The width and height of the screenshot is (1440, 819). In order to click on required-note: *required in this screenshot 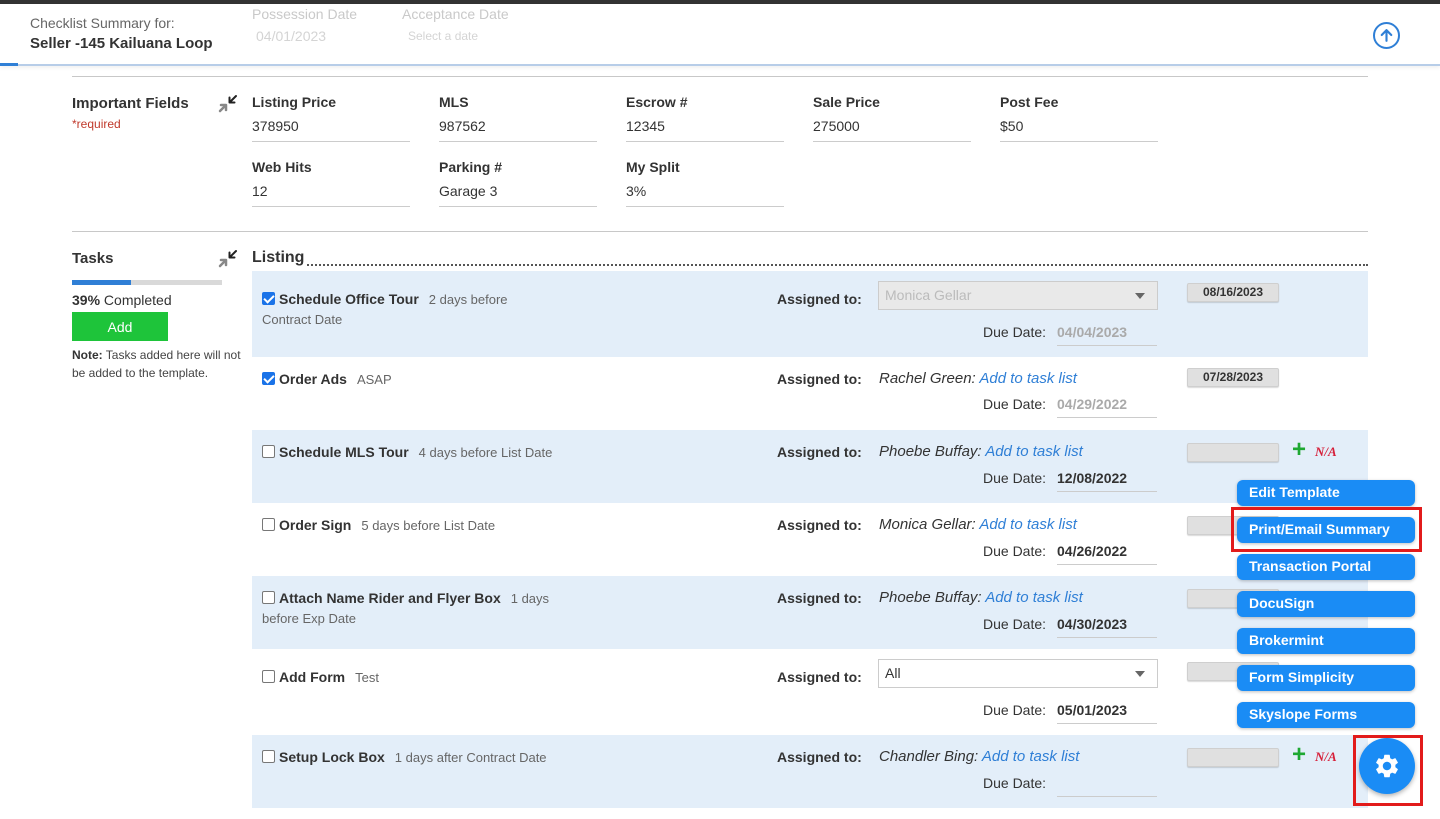, I will do `click(96, 124)`.